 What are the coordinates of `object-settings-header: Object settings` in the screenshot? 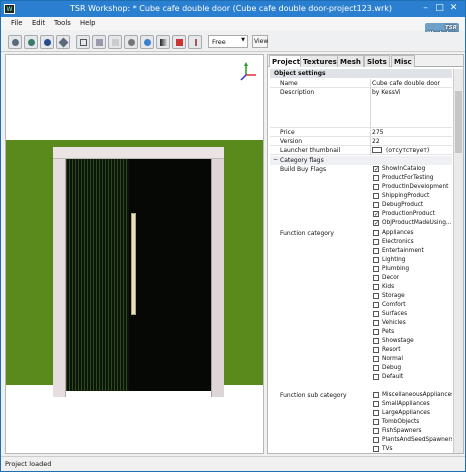 It's located at (361, 73).